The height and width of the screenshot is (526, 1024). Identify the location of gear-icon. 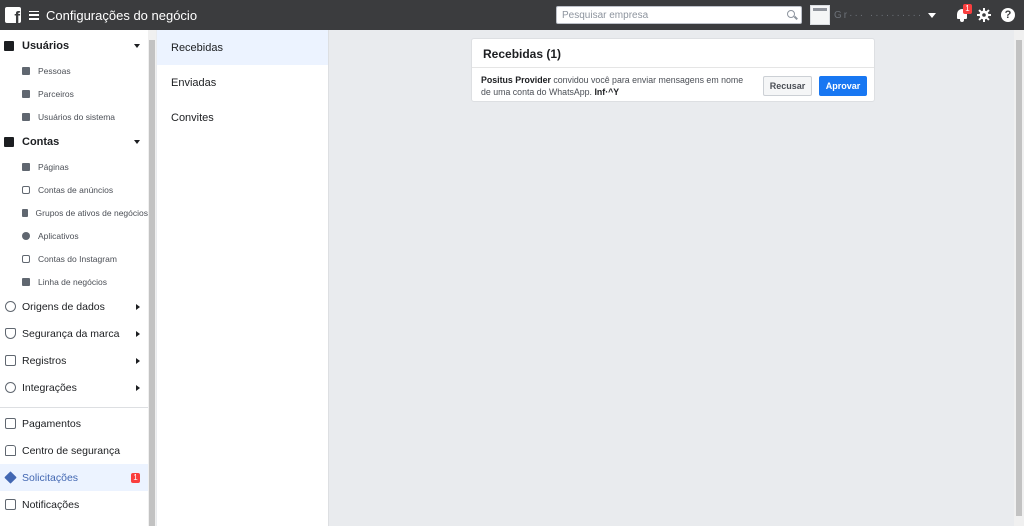
(984, 15).